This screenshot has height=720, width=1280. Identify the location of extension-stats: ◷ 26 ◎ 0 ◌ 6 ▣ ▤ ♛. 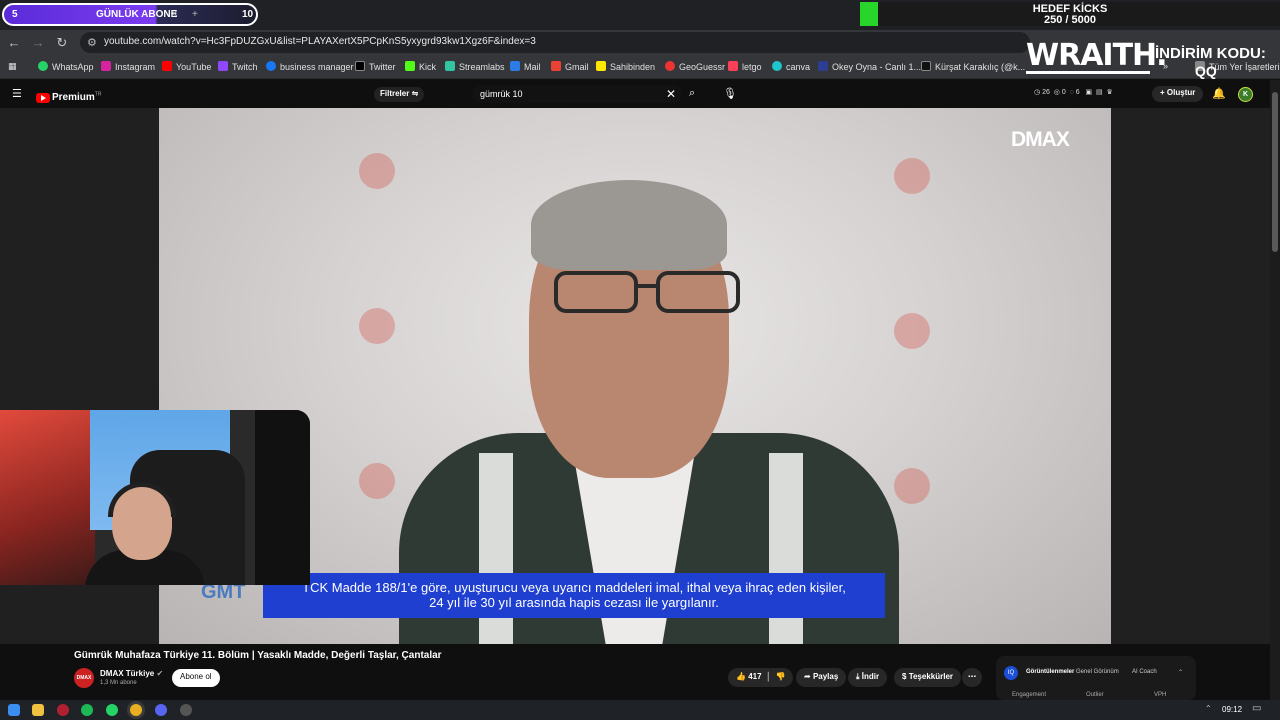
(1073, 92).